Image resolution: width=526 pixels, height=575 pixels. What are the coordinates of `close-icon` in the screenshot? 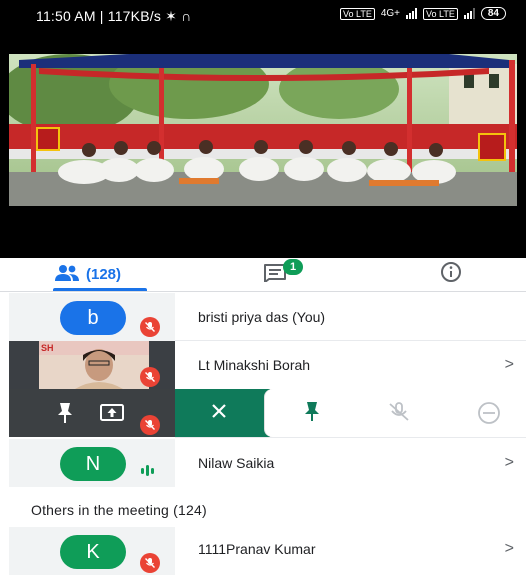 It's located at (219, 413).